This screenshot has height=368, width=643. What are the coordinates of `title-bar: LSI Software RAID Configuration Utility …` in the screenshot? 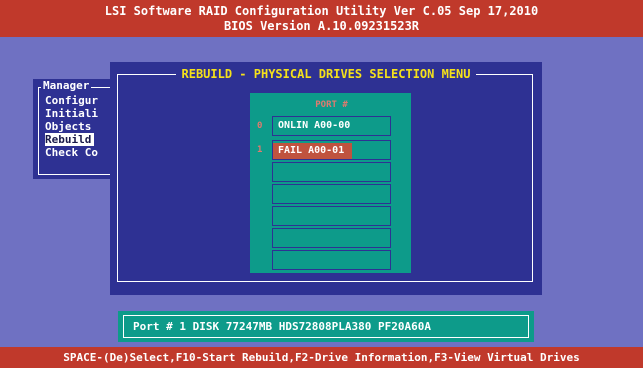 It's located at (321, 18).